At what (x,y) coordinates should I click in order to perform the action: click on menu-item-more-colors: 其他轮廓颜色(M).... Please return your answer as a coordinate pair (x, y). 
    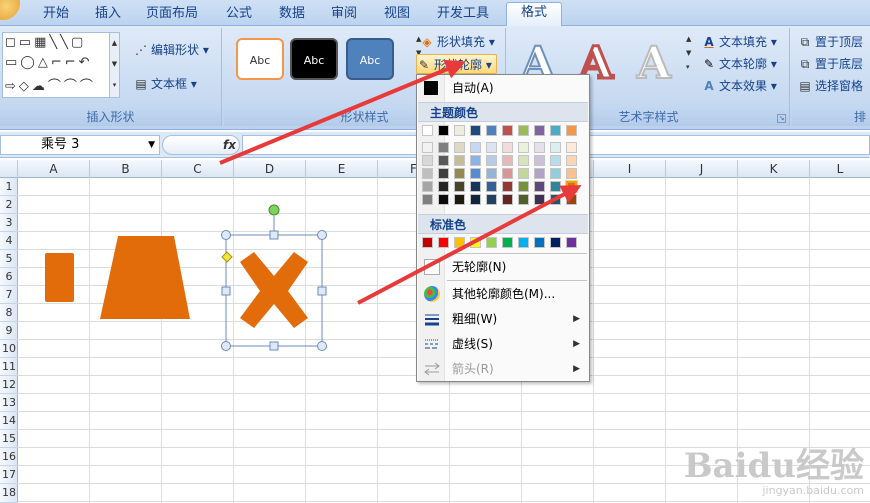
    Looking at the image, I should click on (503, 294).